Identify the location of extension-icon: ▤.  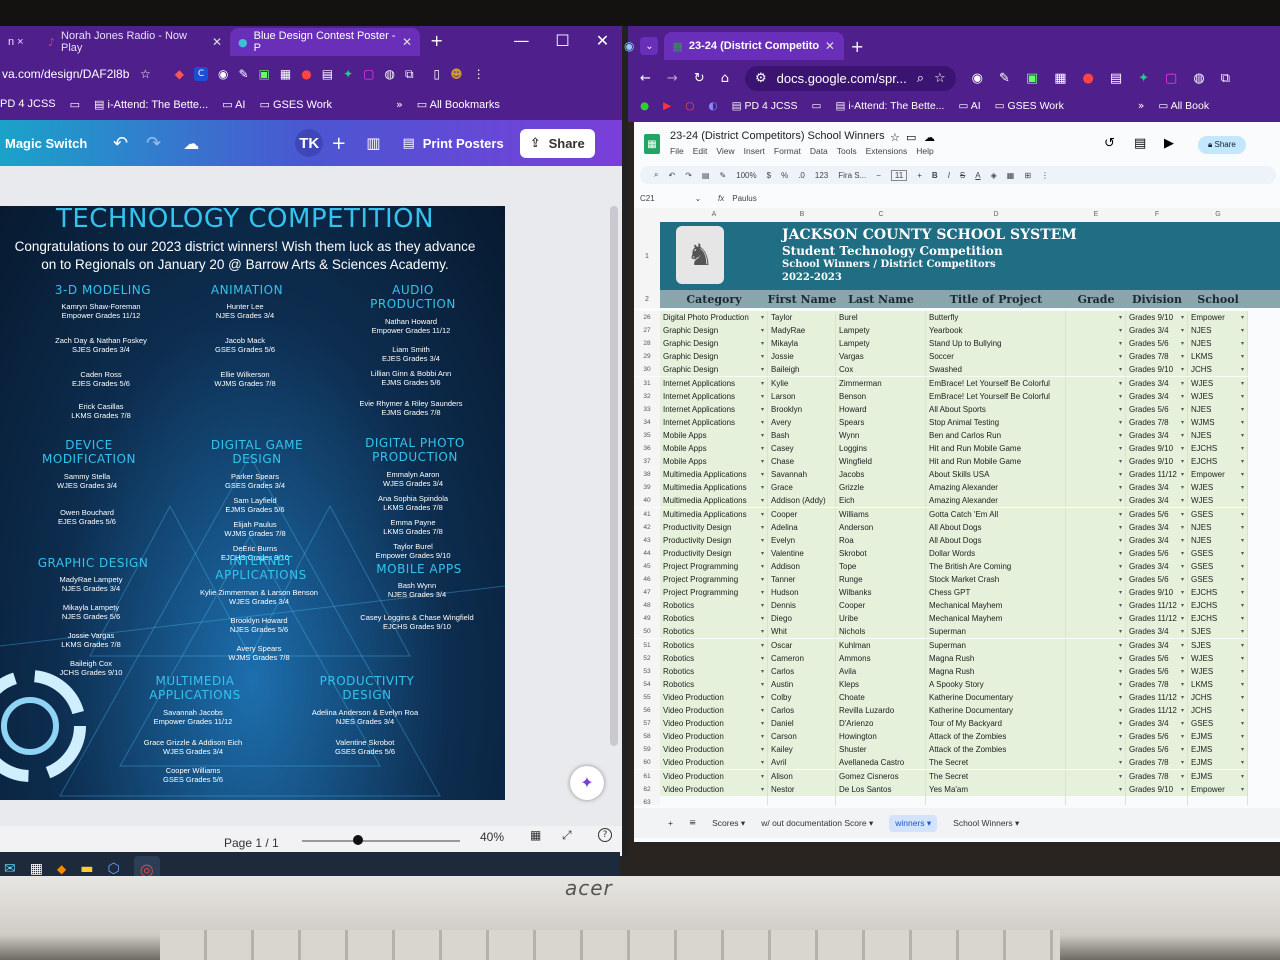
(1116, 78).